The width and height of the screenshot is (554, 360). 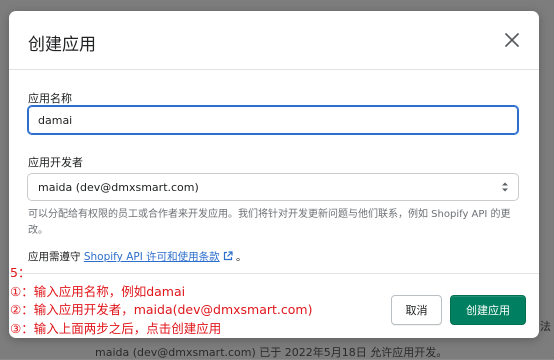 What do you see at coordinates (488, 310) in the screenshot?
I see `create-app-button: 创建应用` at bounding box center [488, 310].